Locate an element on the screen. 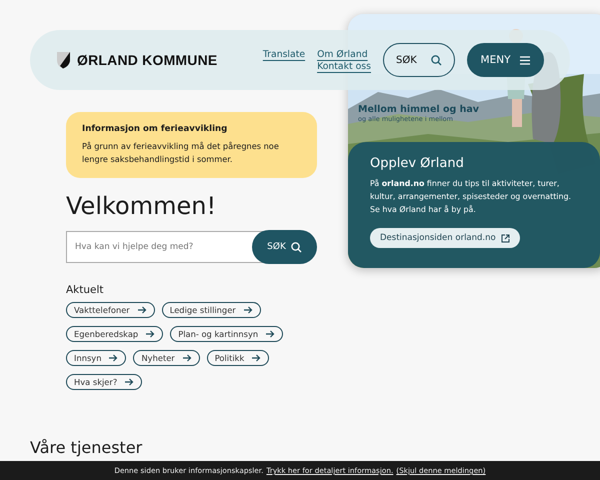 This screenshot has height=480, width=600. header-link: Om Ørland is located at coordinates (344, 54).